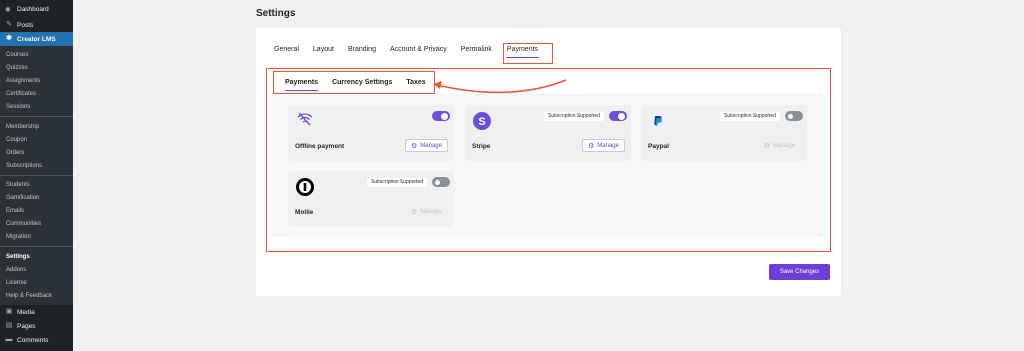 The image size is (1024, 351). I want to click on sidebar-item-emails: Emails, so click(36, 211).